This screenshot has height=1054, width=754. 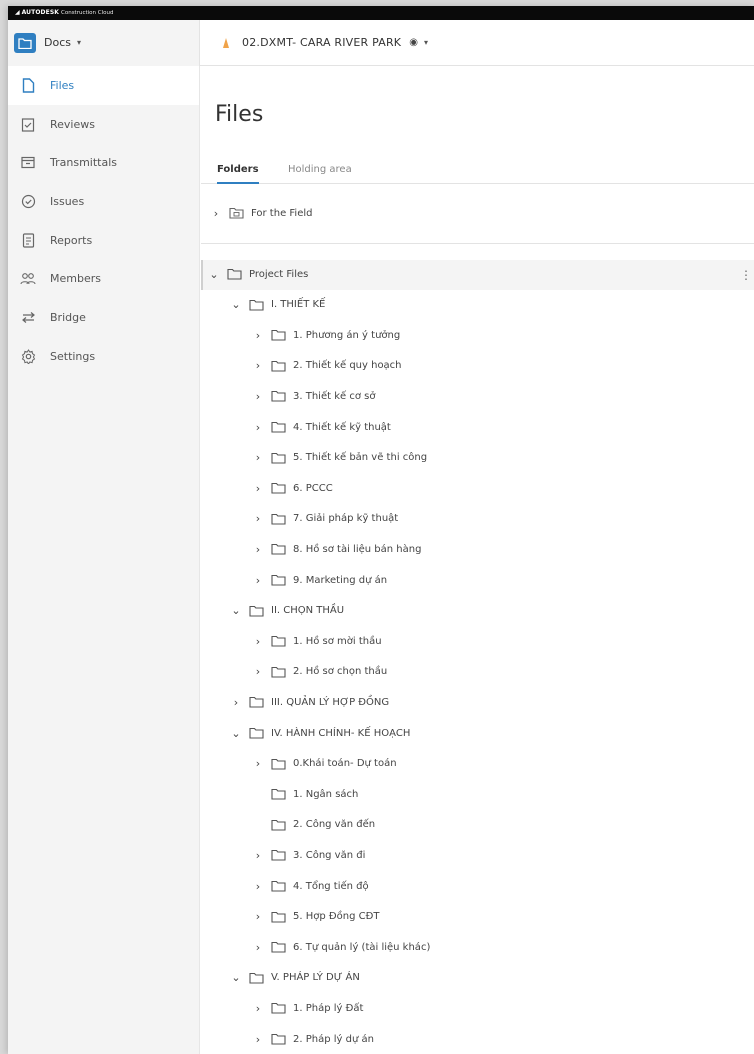 What do you see at coordinates (308, 611) in the screenshot?
I see `folder-name: II. CHỌN THẦU` at bounding box center [308, 611].